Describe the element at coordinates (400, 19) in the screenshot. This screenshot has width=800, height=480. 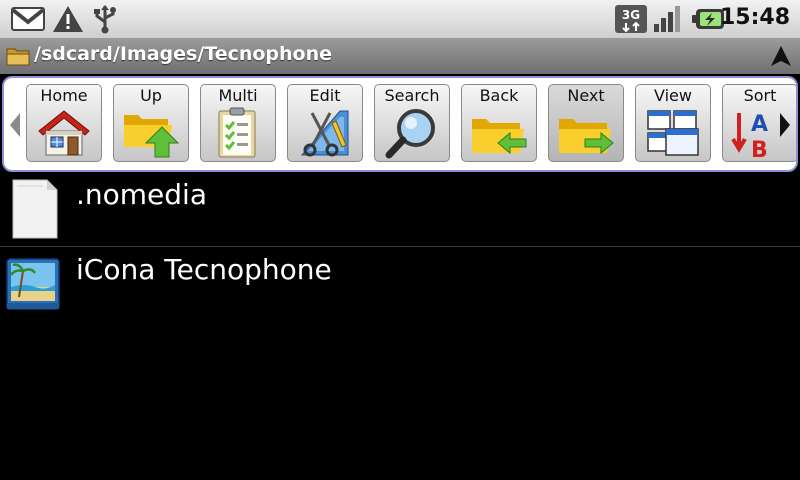
I see `status-bar: 3G 15:48` at that location.